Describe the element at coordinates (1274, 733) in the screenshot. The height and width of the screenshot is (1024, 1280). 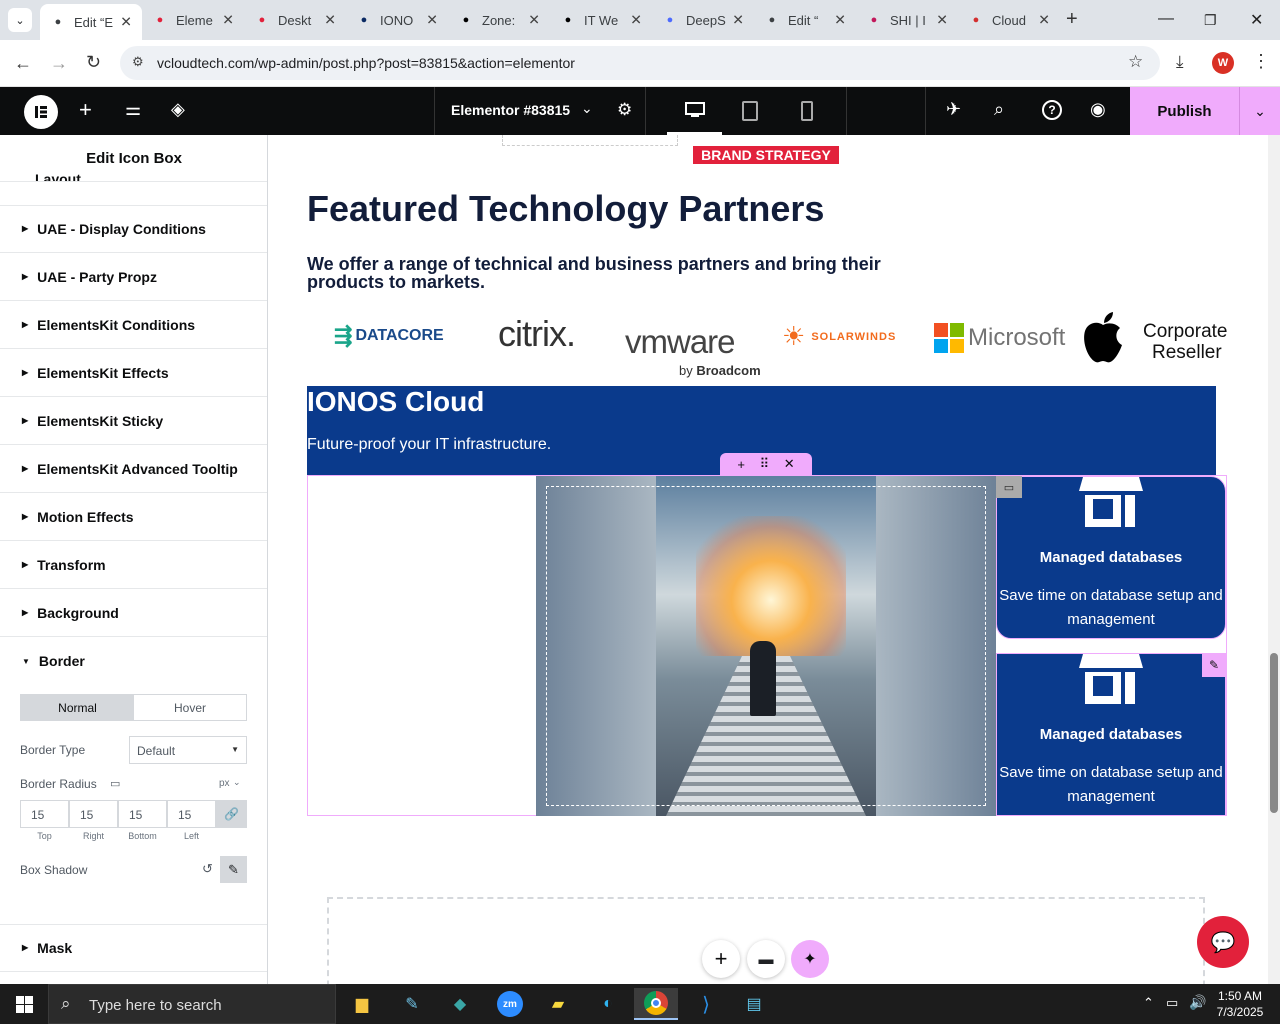
I see `scrollbar-thumb` at that location.